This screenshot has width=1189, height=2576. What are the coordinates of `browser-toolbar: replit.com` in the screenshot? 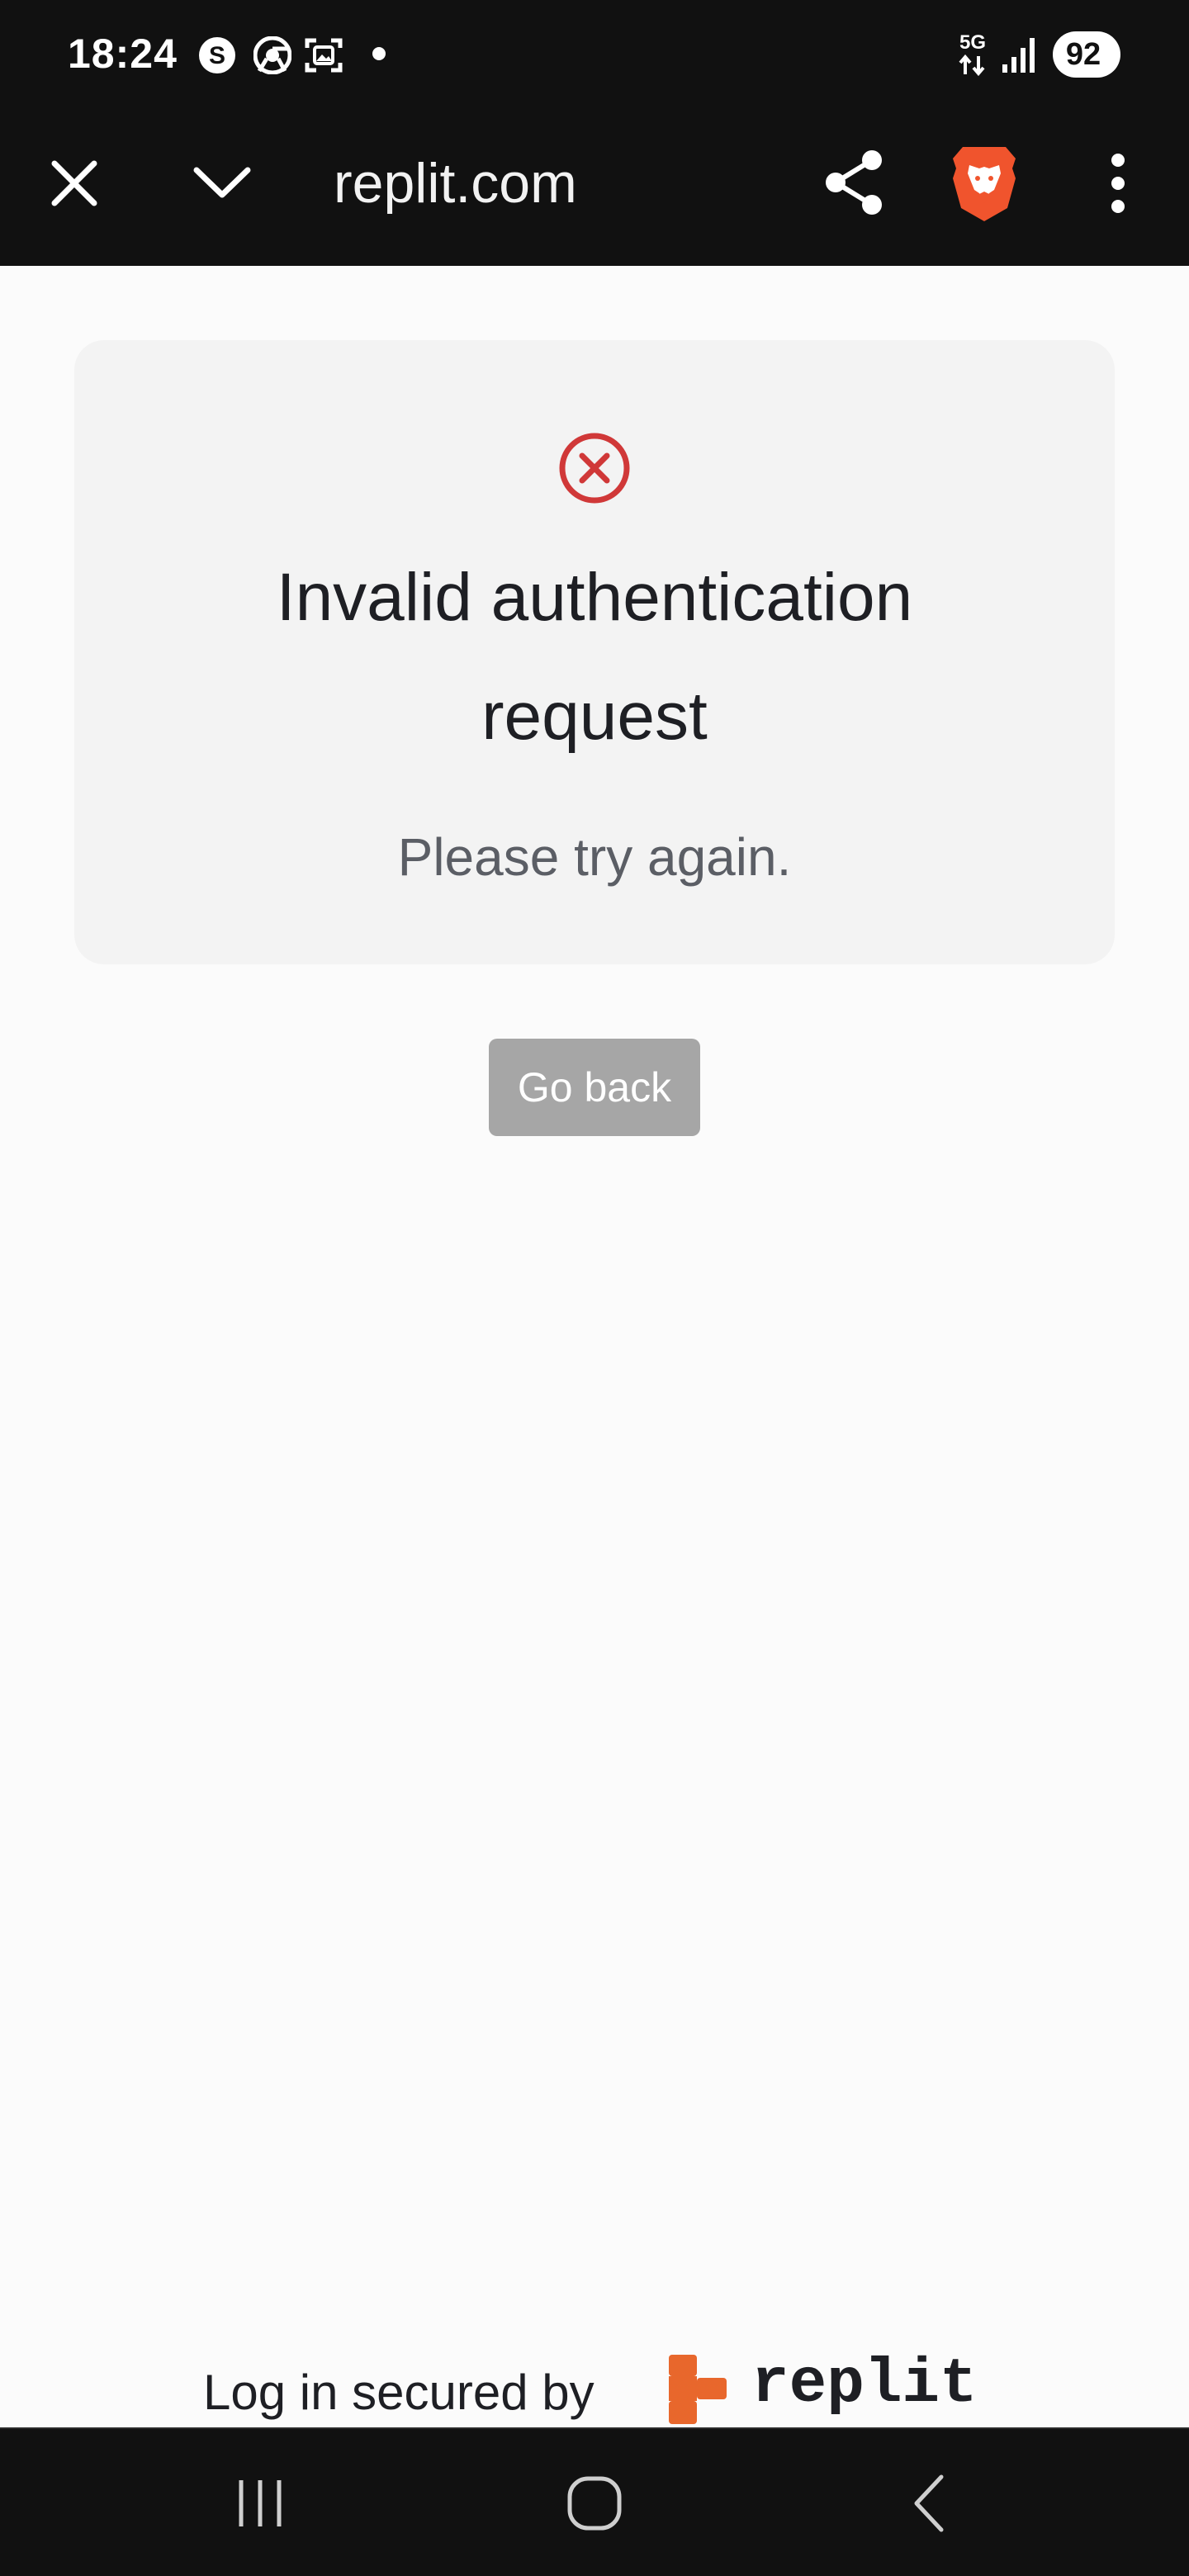 It's located at (594, 187).